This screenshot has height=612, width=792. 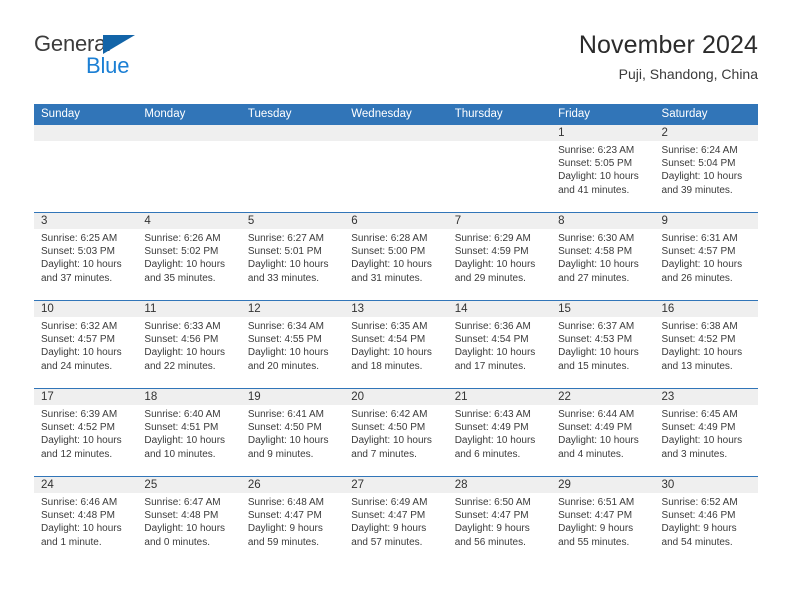 I want to click on sunrise-time: Sunrise: 6:52 AM, so click(x=699, y=502).